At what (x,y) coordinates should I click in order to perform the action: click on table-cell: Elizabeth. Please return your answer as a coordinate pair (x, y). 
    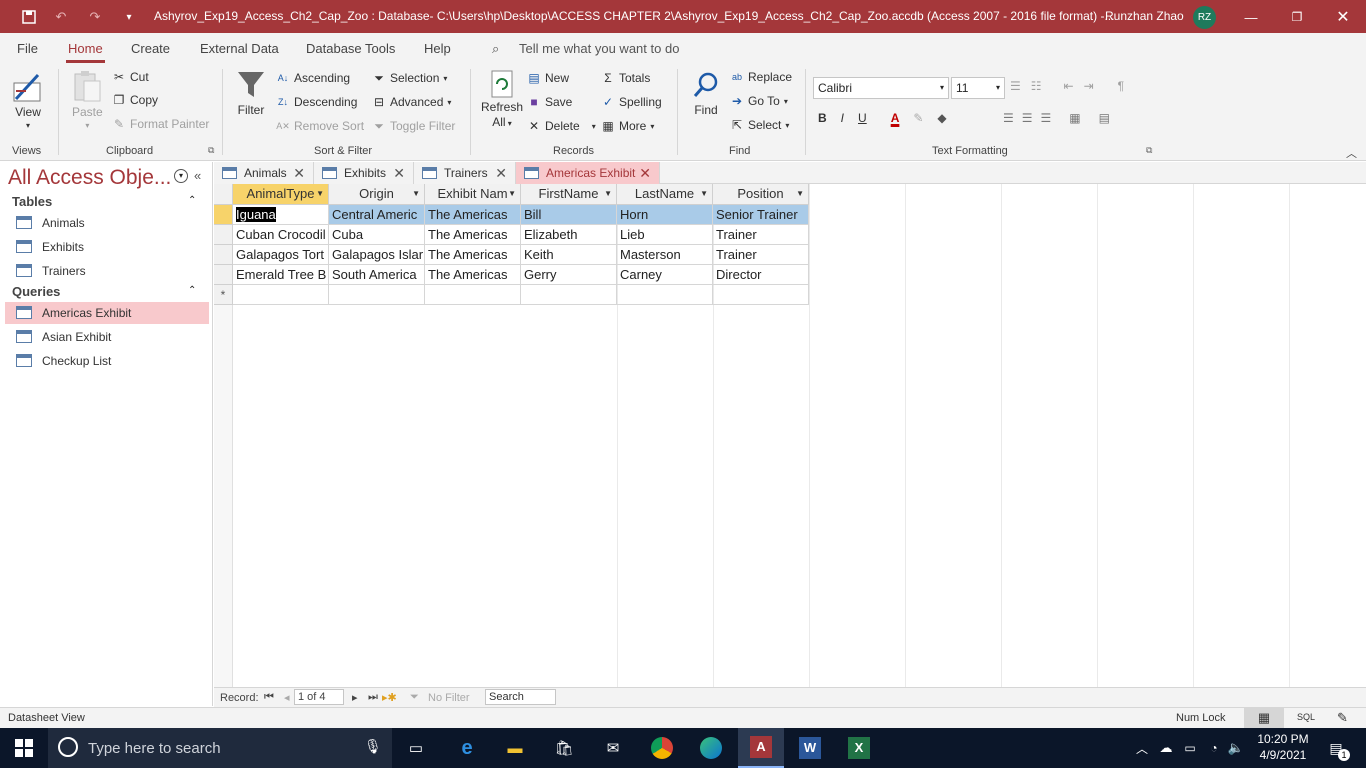
    Looking at the image, I should click on (569, 235).